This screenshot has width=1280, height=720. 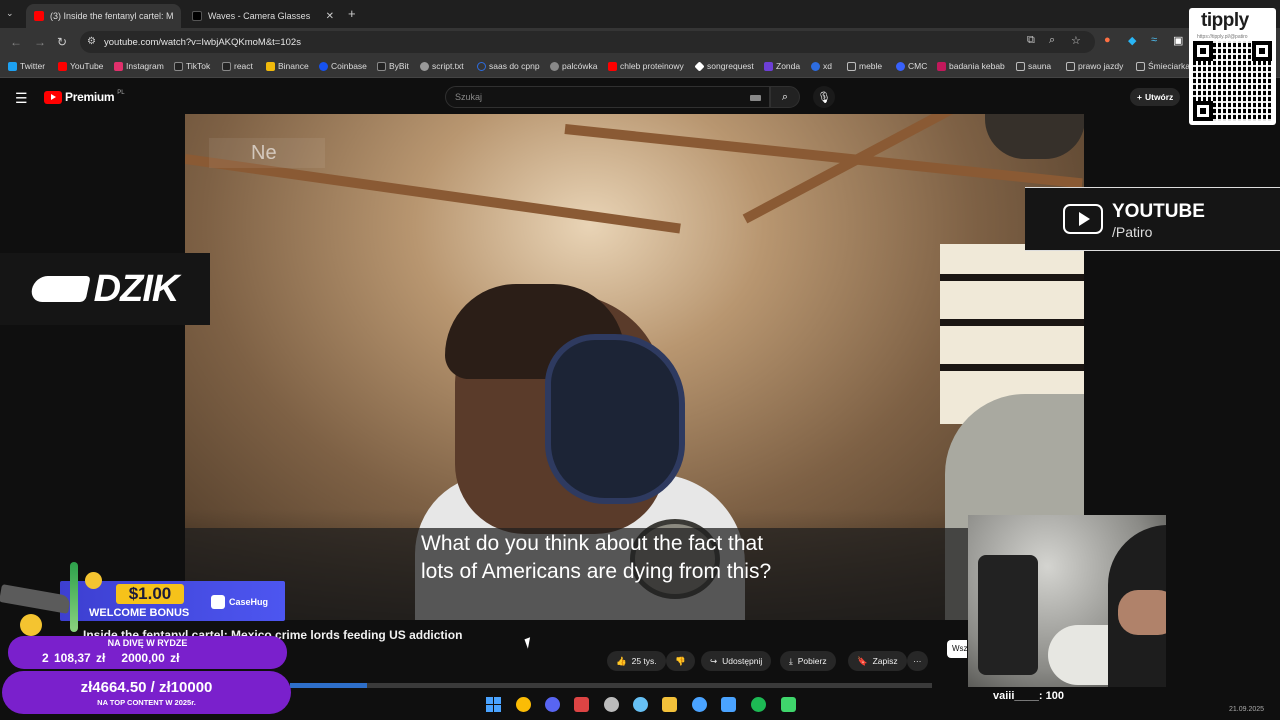 I want to click on thumbs-up-icon: 👍, so click(x=621, y=660).